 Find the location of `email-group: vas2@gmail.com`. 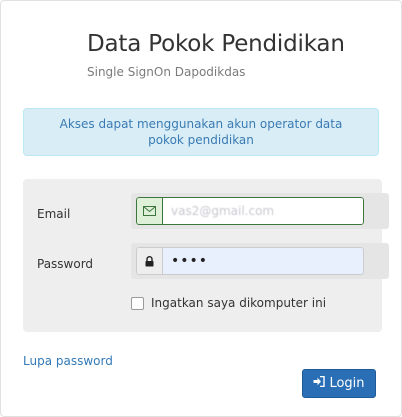

email-group: vas2@gmail.com is located at coordinates (260, 211).